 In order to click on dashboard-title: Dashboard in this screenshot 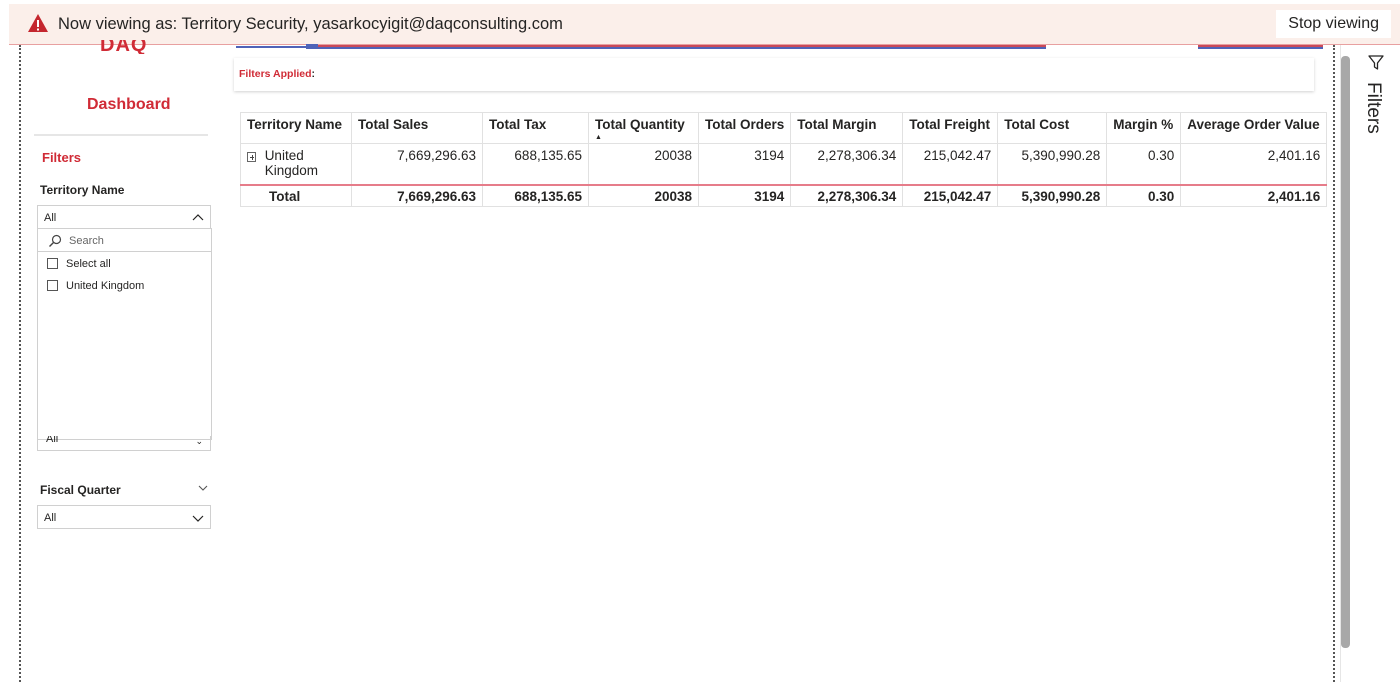, I will do `click(129, 105)`.